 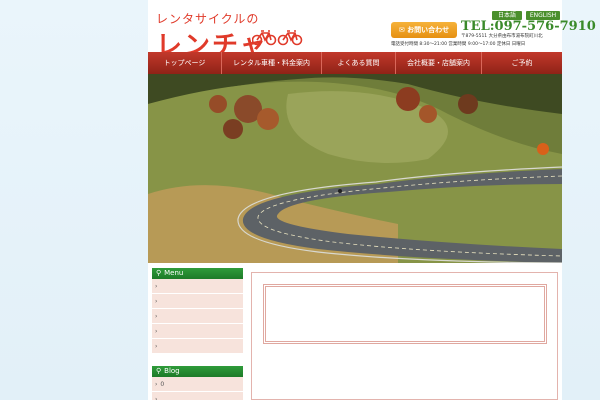 I want to click on contact-button-label: お問い合わせ, so click(x=428, y=30).